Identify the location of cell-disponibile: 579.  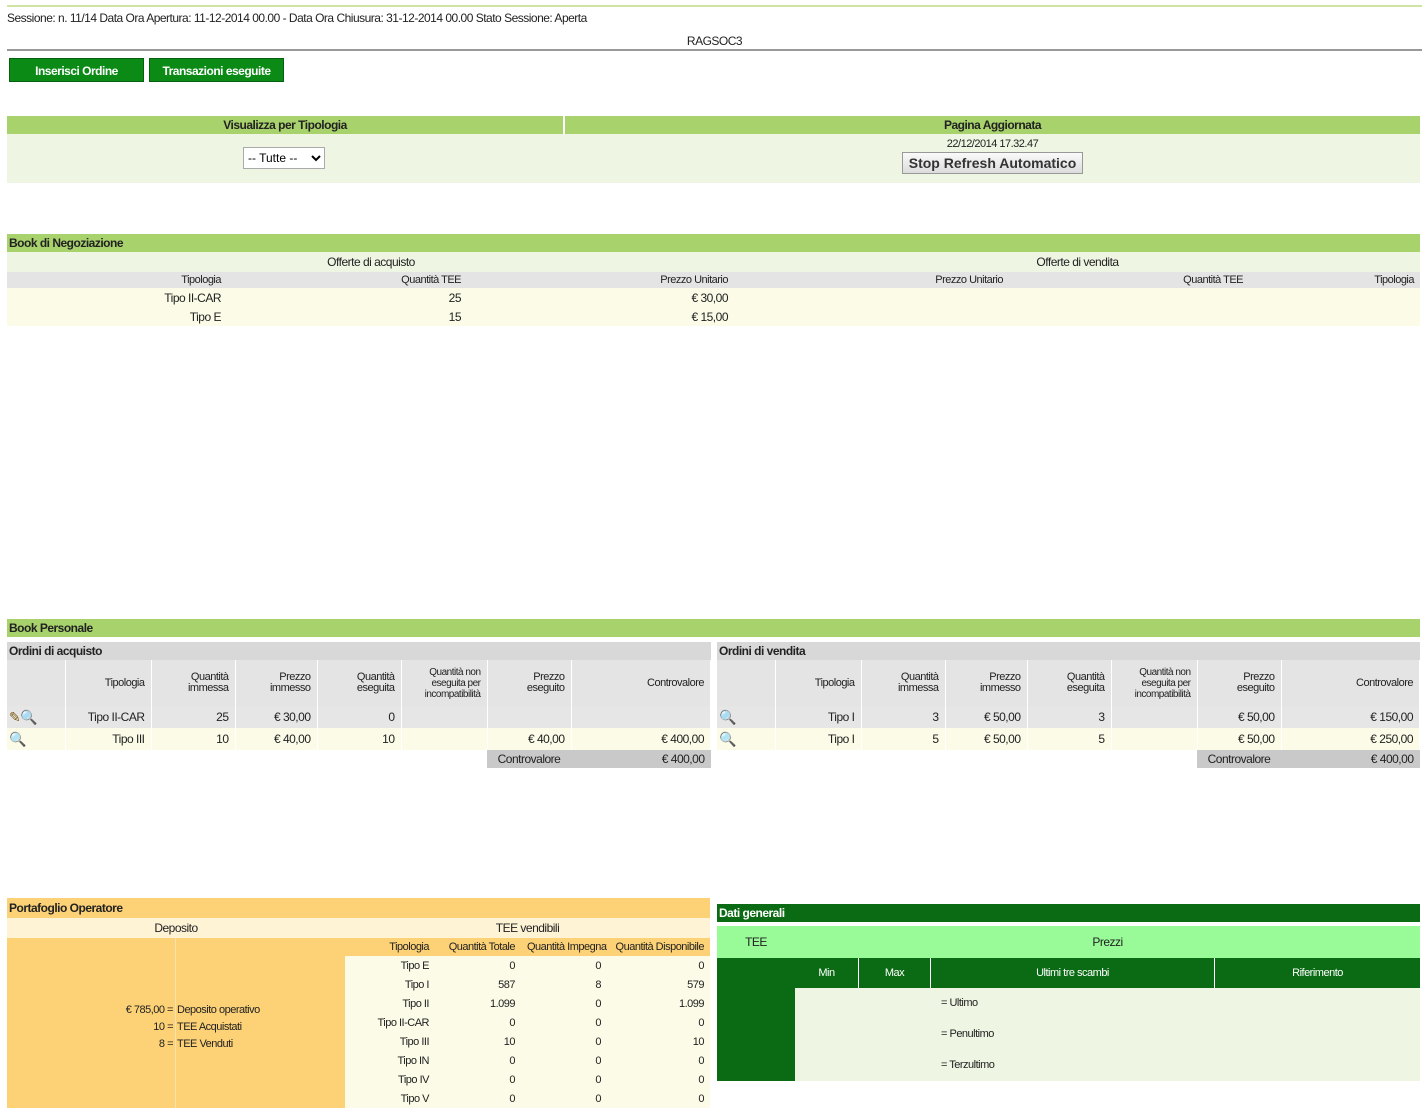
(695, 984).